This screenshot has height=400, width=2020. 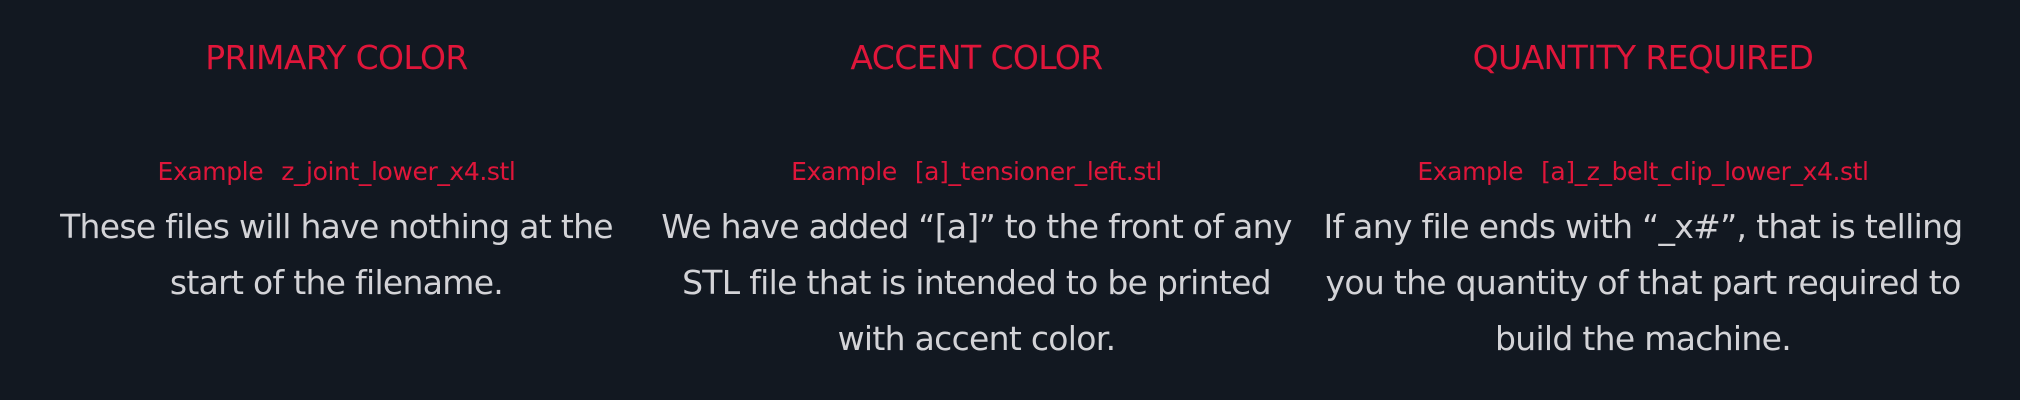 I want to click on example-line: Example [a]_z_belt_clip_lower_x4.stl, so click(x=1643, y=172).